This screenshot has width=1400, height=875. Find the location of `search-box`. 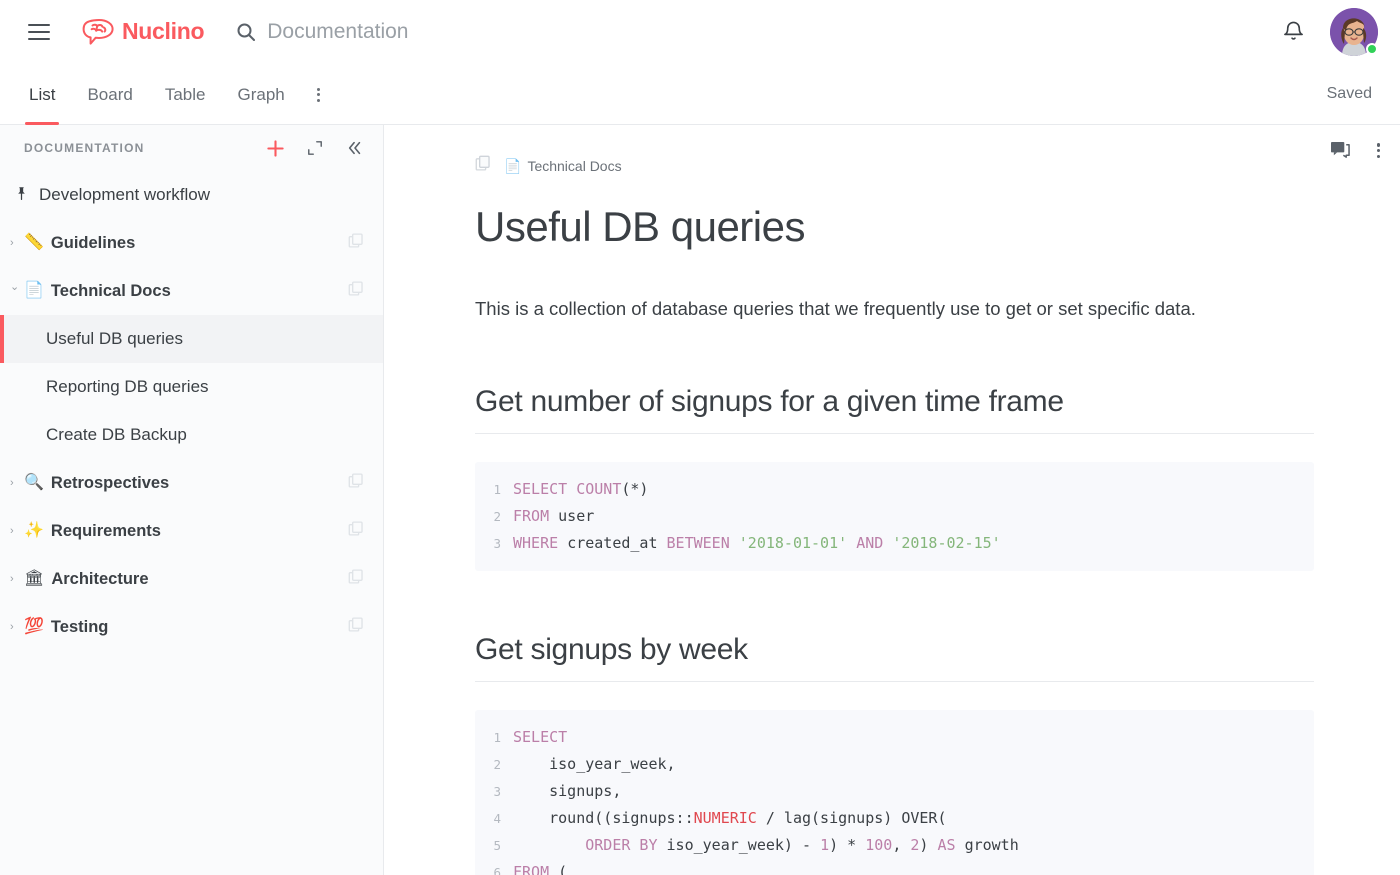

search-box is located at coordinates (452, 31).